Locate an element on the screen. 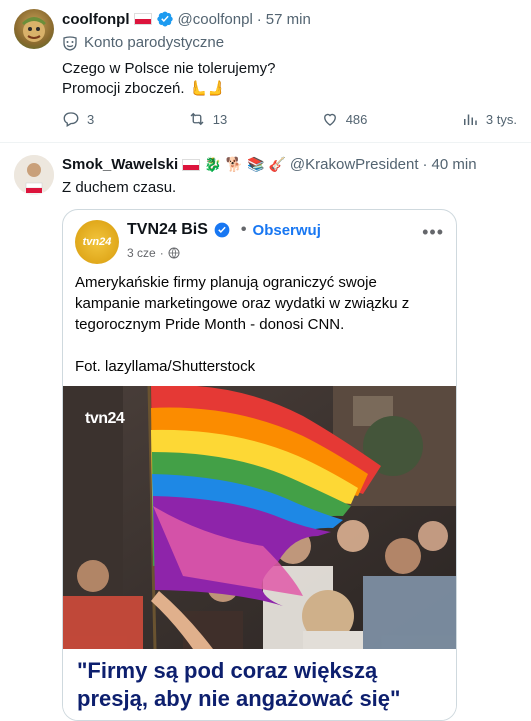 The image size is (531, 721). views-count: 3 tys. is located at coordinates (501, 119).